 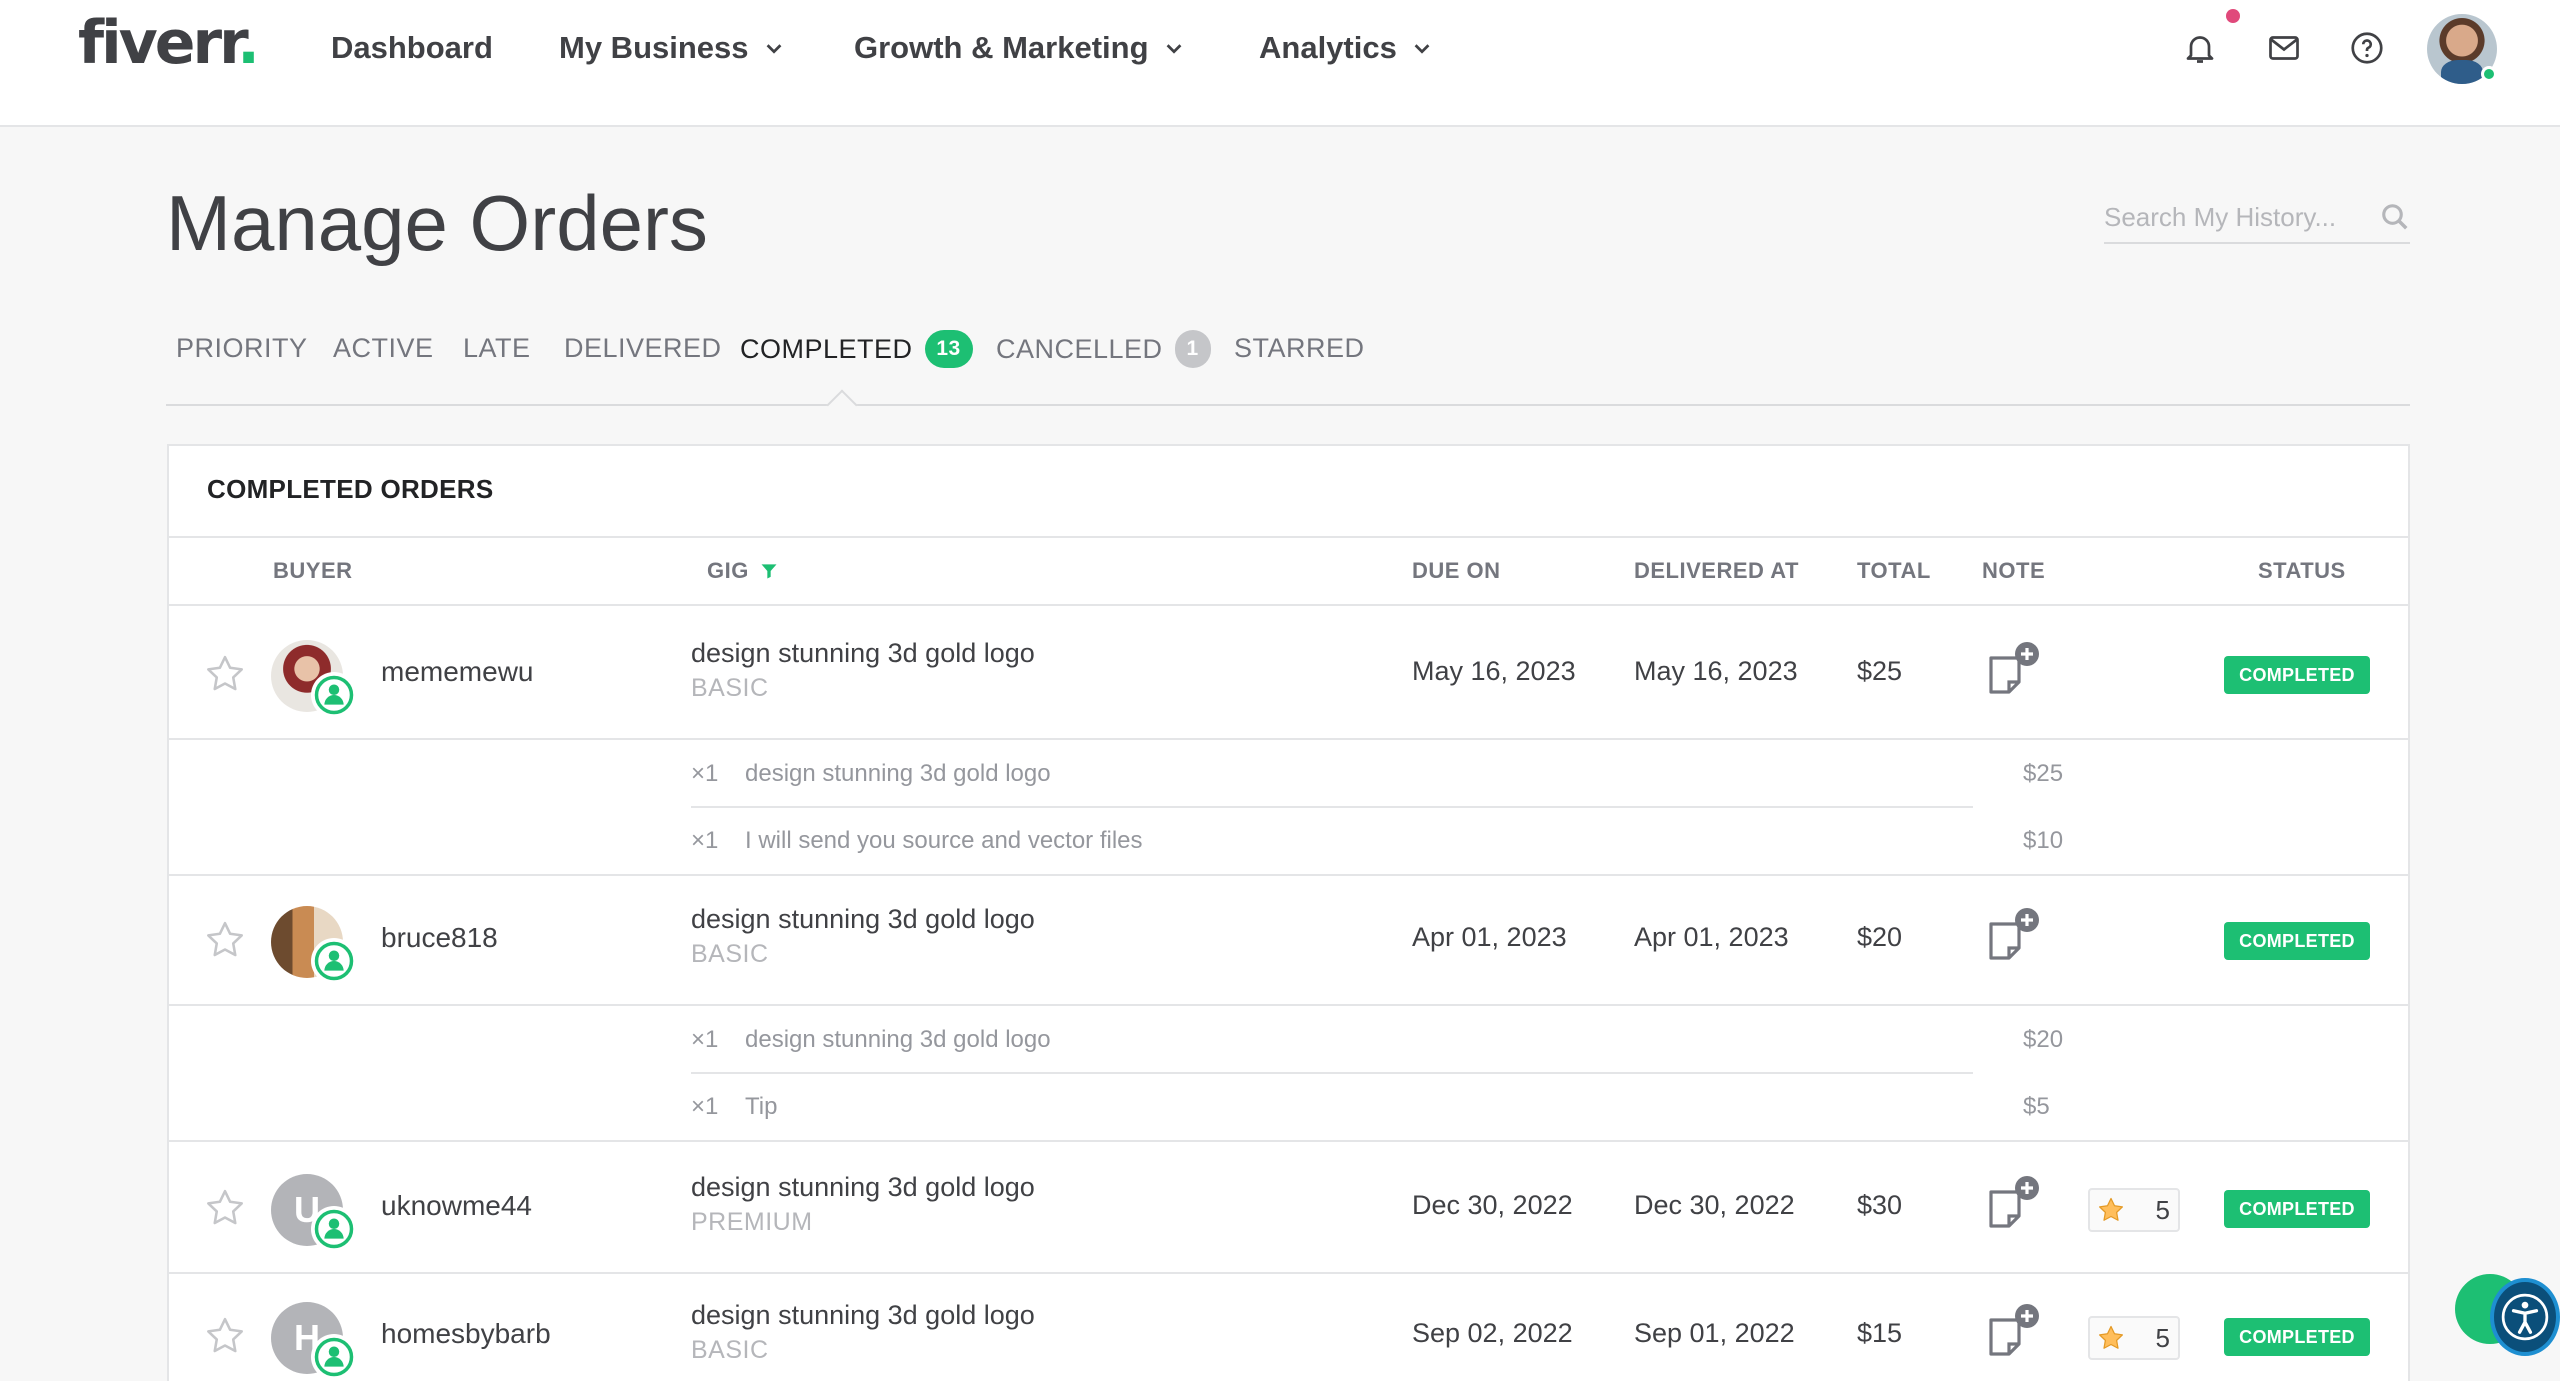 What do you see at coordinates (2014, 570) in the screenshot?
I see `column-note: NOTE` at bounding box center [2014, 570].